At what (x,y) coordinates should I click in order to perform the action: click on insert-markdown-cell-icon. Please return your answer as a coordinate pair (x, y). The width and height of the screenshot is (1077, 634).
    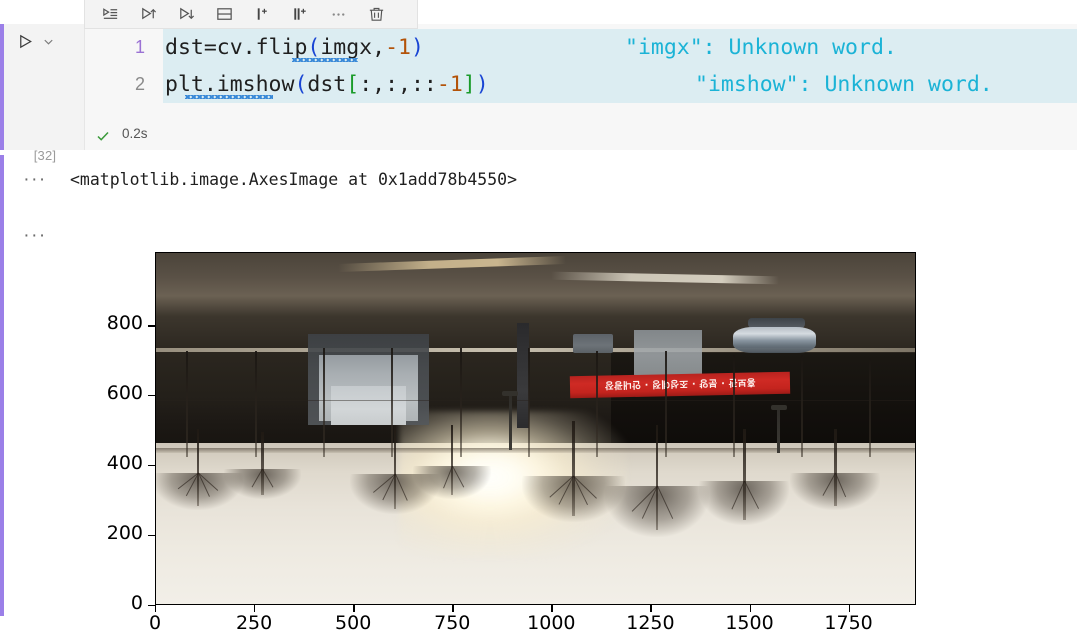
    Looking at the image, I should click on (300, 14).